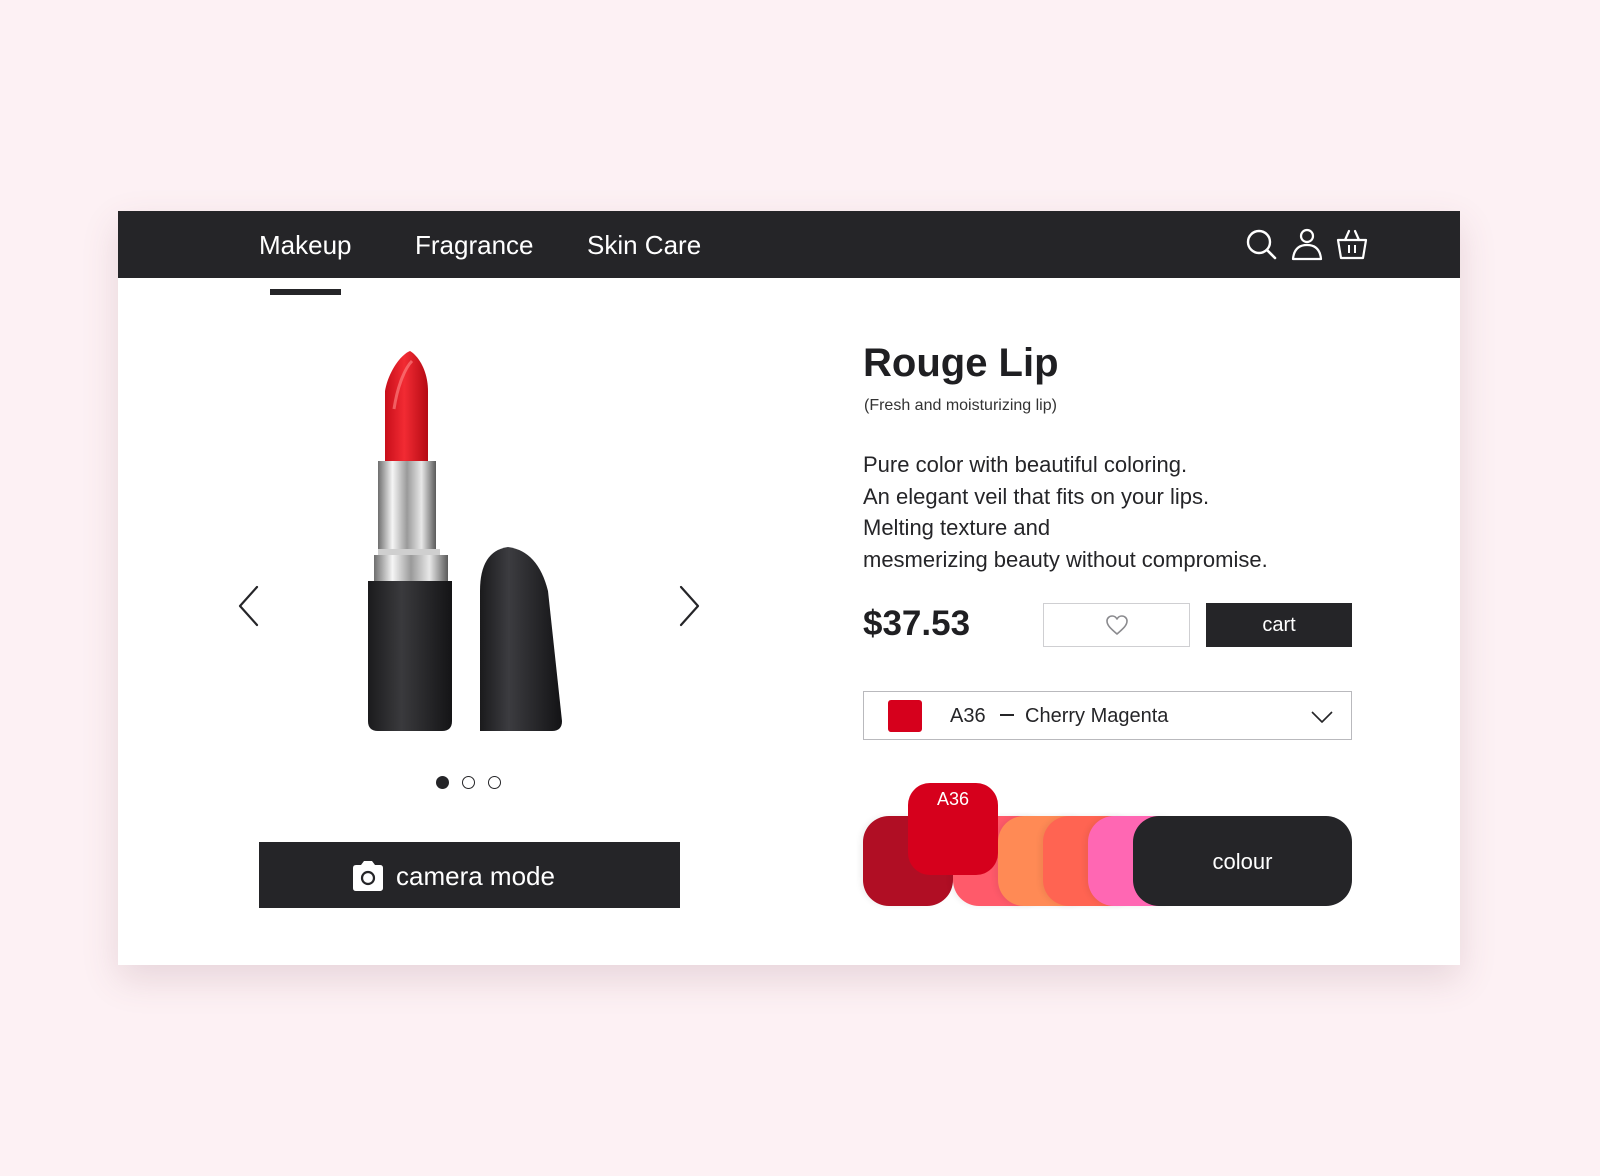  What do you see at coordinates (960, 405) in the screenshot?
I see `product-subtitle: (Fresh and moisturizing lip)` at bounding box center [960, 405].